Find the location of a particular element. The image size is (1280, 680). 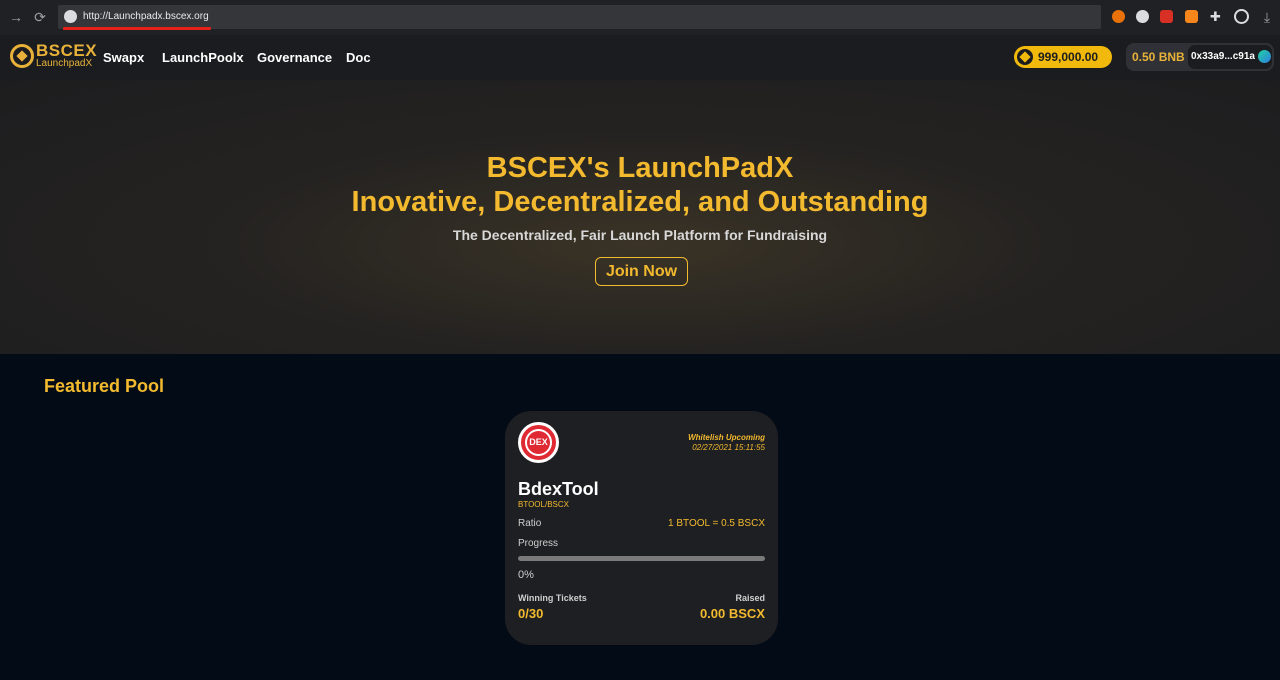

forward-icon: → is located at coordinates (16, 17).